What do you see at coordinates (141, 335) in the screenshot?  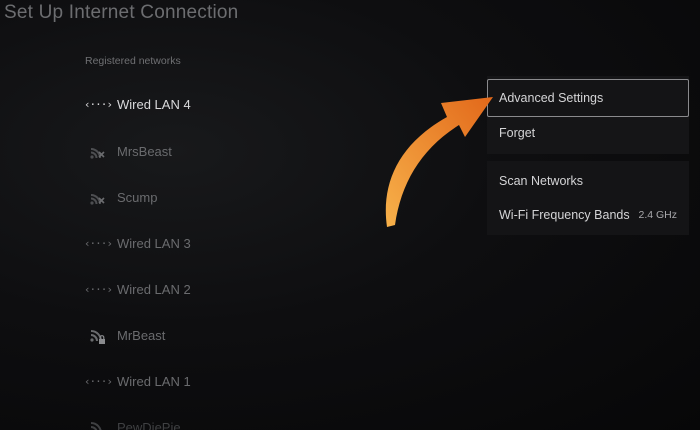 I see `network-label: MrBeast` at bounding box center [141, 335].